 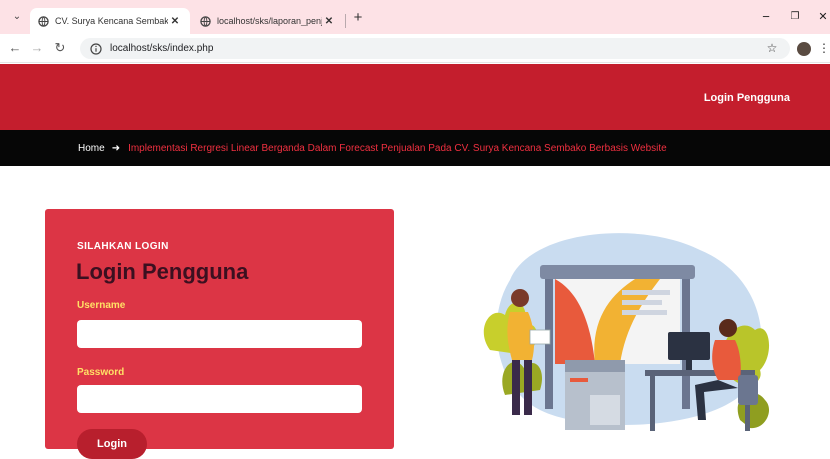 What do you see at coordinates (804, 49) in the screenshot?
I see `profile-avatar-icon` at bounding box center [804, 49].